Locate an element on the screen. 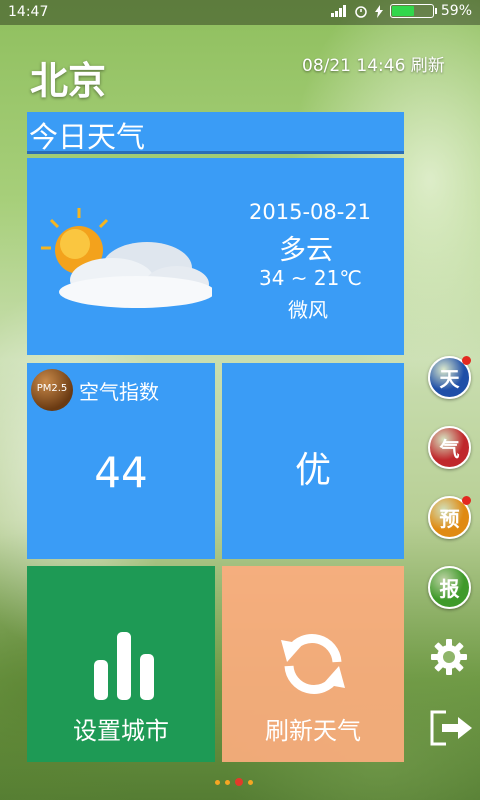 This screenshot has height=800, width=480. signal-icon is located at coordinates (338, 11).